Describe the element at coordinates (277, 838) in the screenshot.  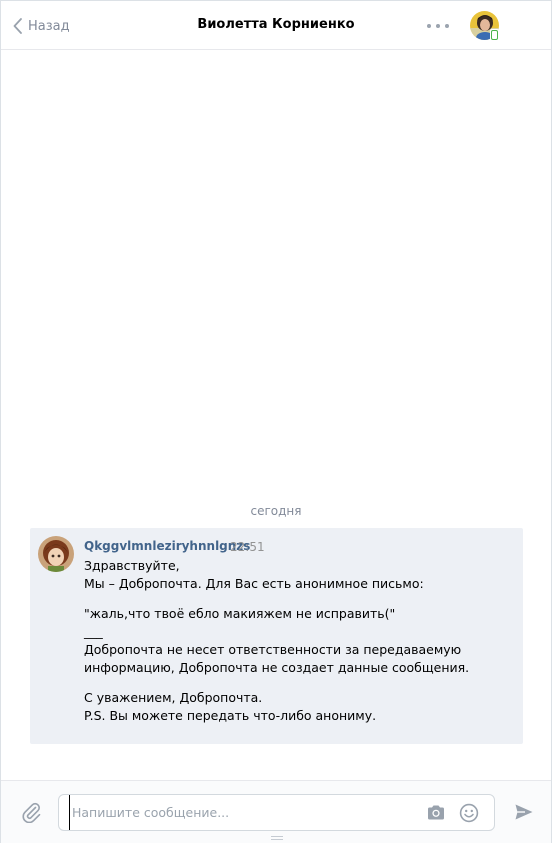
I see `resize-handle` at that location.